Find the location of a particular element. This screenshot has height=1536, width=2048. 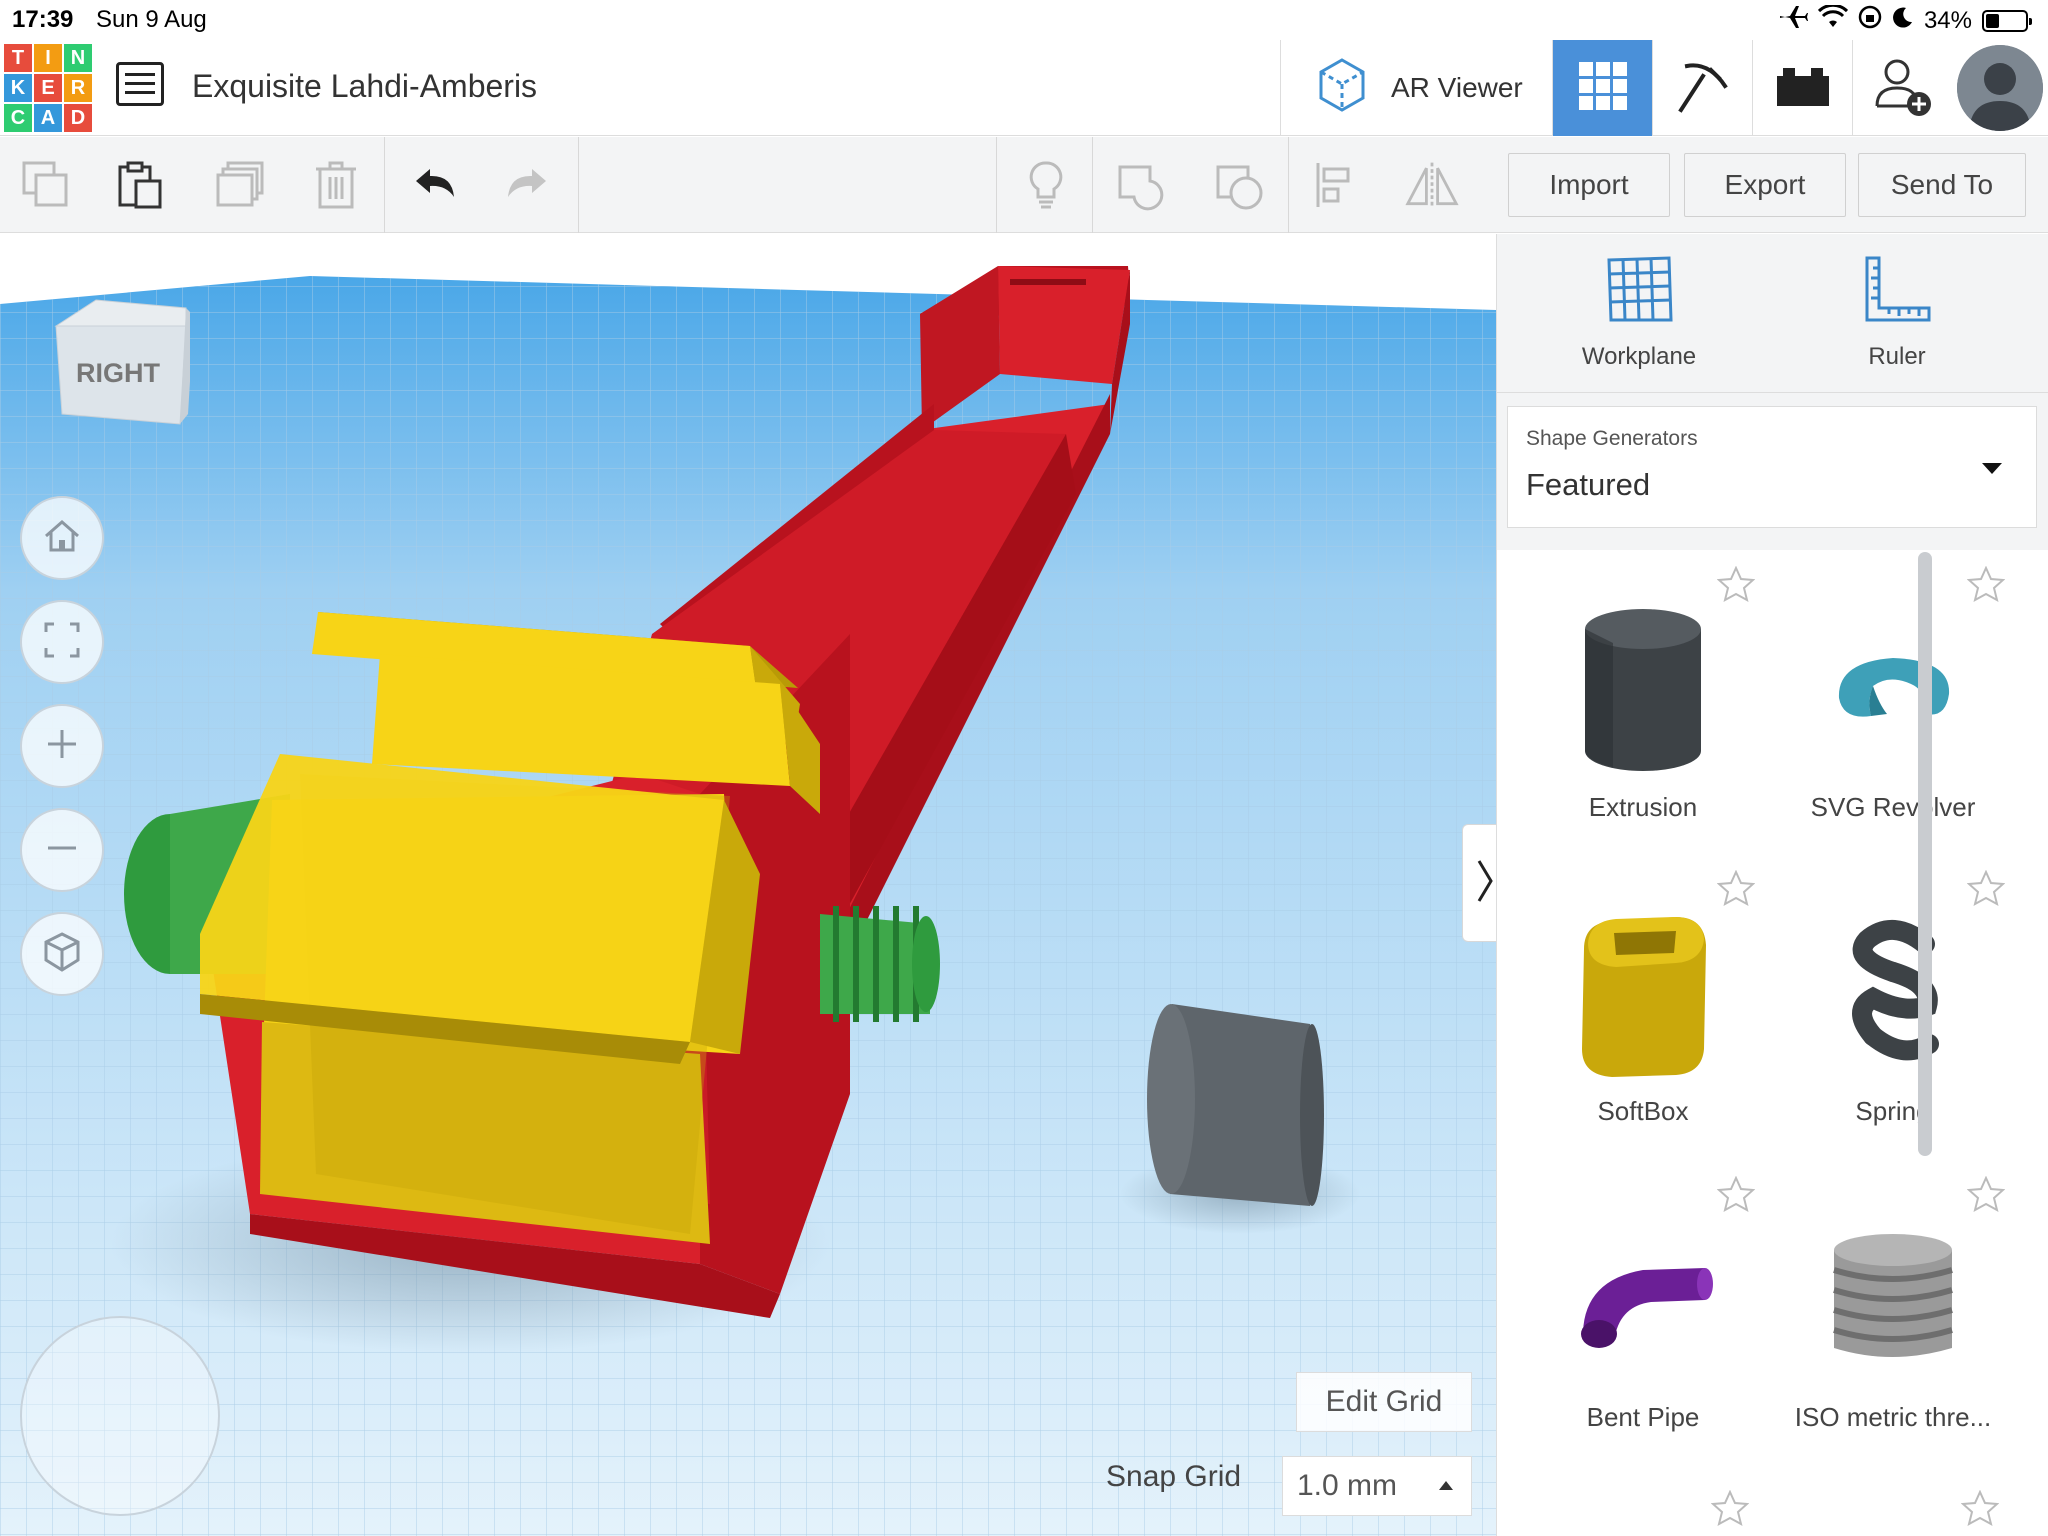

bent-pipe-icon is located at coordinates (1643, 1300).